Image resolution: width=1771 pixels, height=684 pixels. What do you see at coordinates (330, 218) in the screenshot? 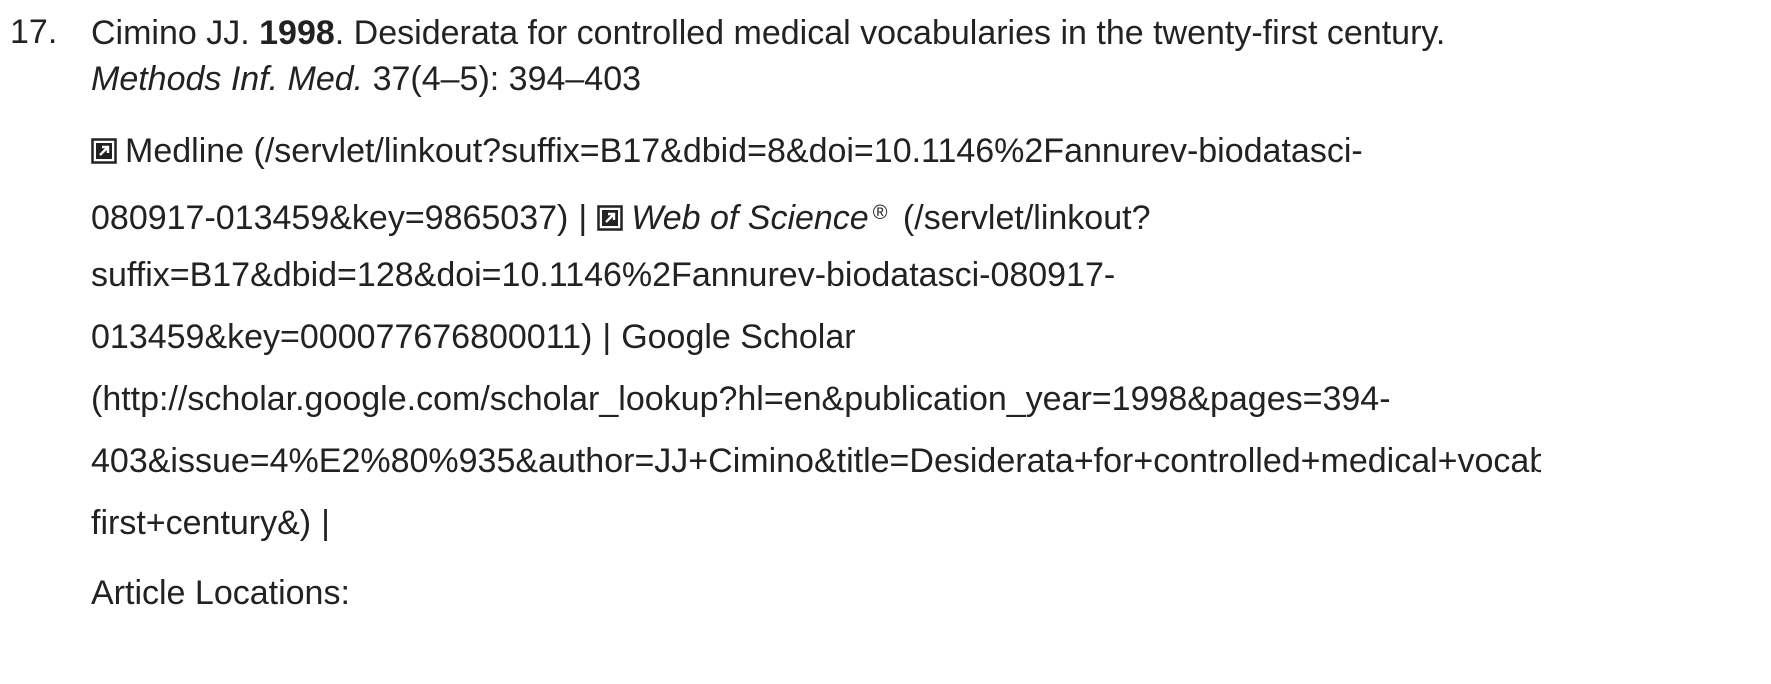
I see `medline-url-2: 080917-013459&key=9865037)` at bounding box center [330, 218].